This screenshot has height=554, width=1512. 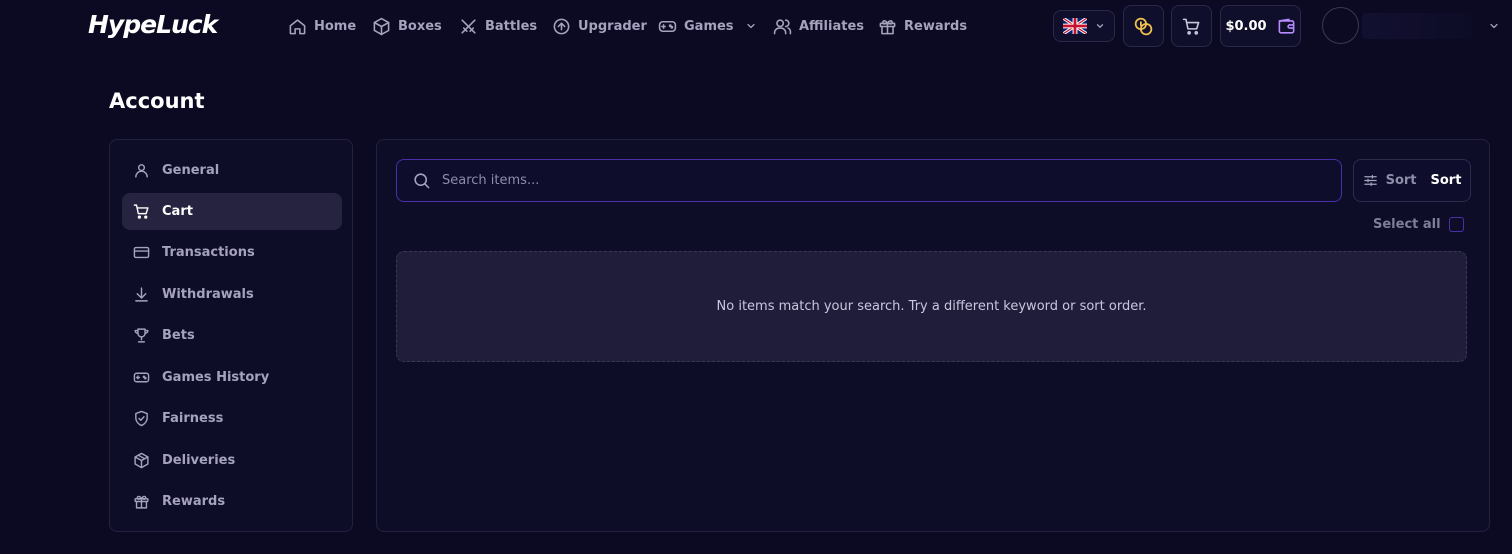 I want to click on sidebar-item-deliveries: Deliveries, so click(x=232, y=460).